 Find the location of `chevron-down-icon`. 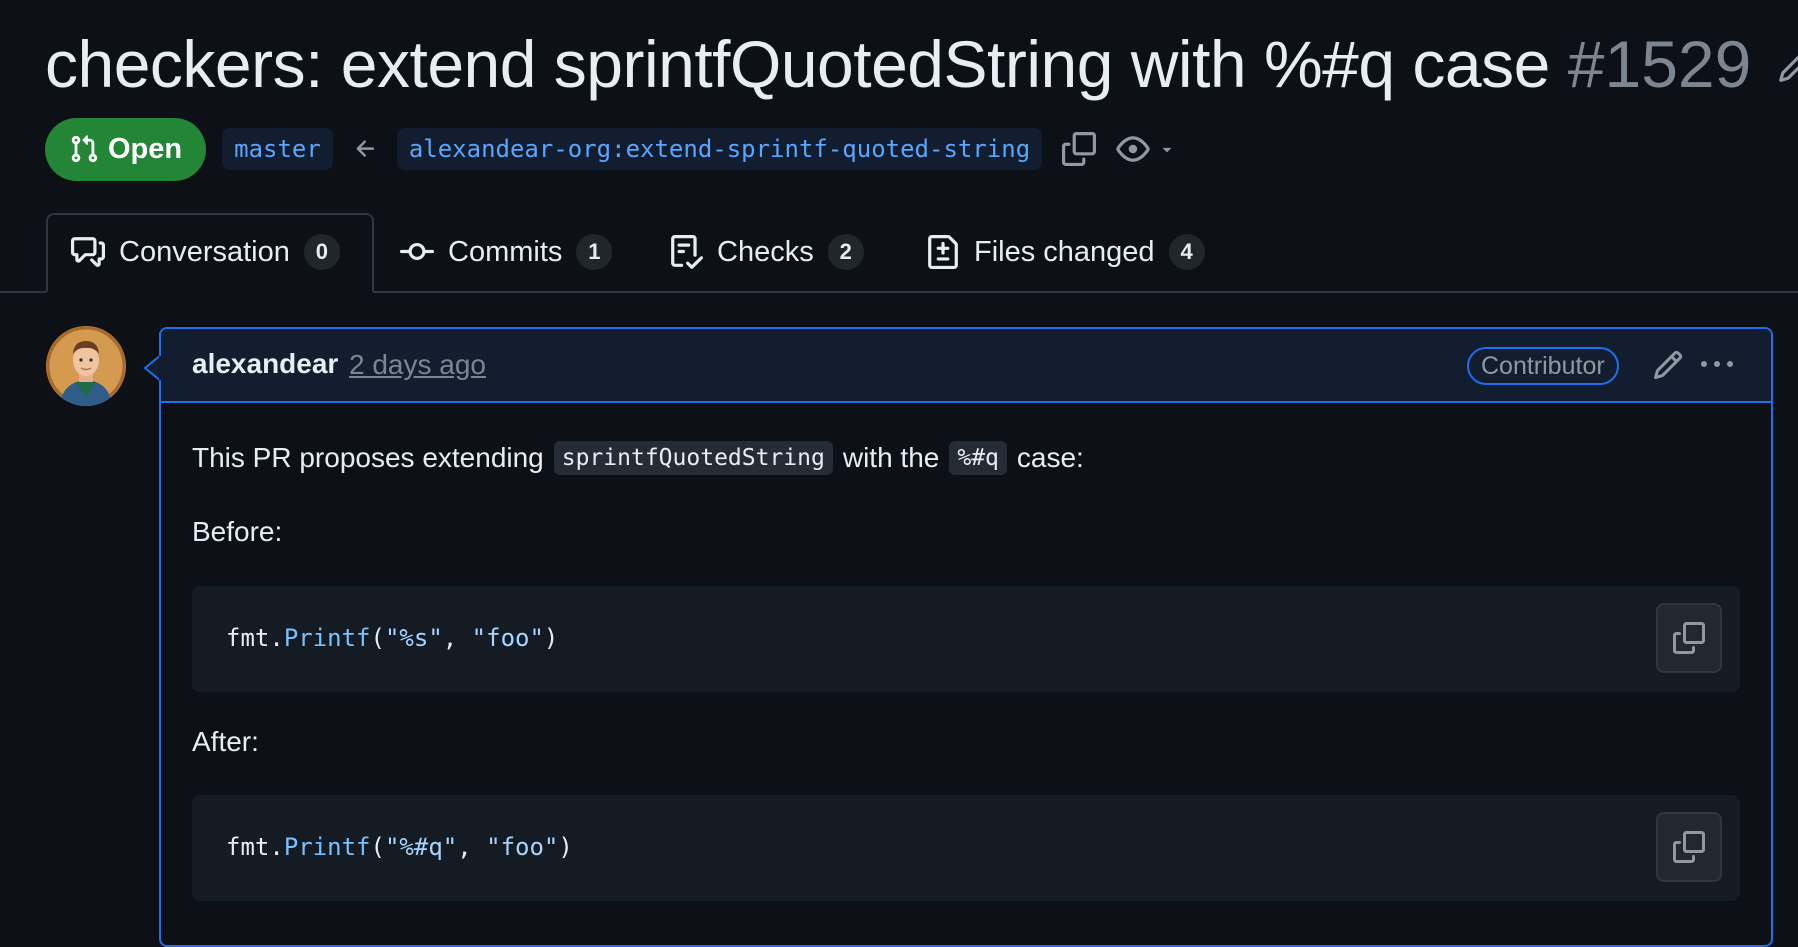

chevron-down-icon is located at coordinates (1167, 149).